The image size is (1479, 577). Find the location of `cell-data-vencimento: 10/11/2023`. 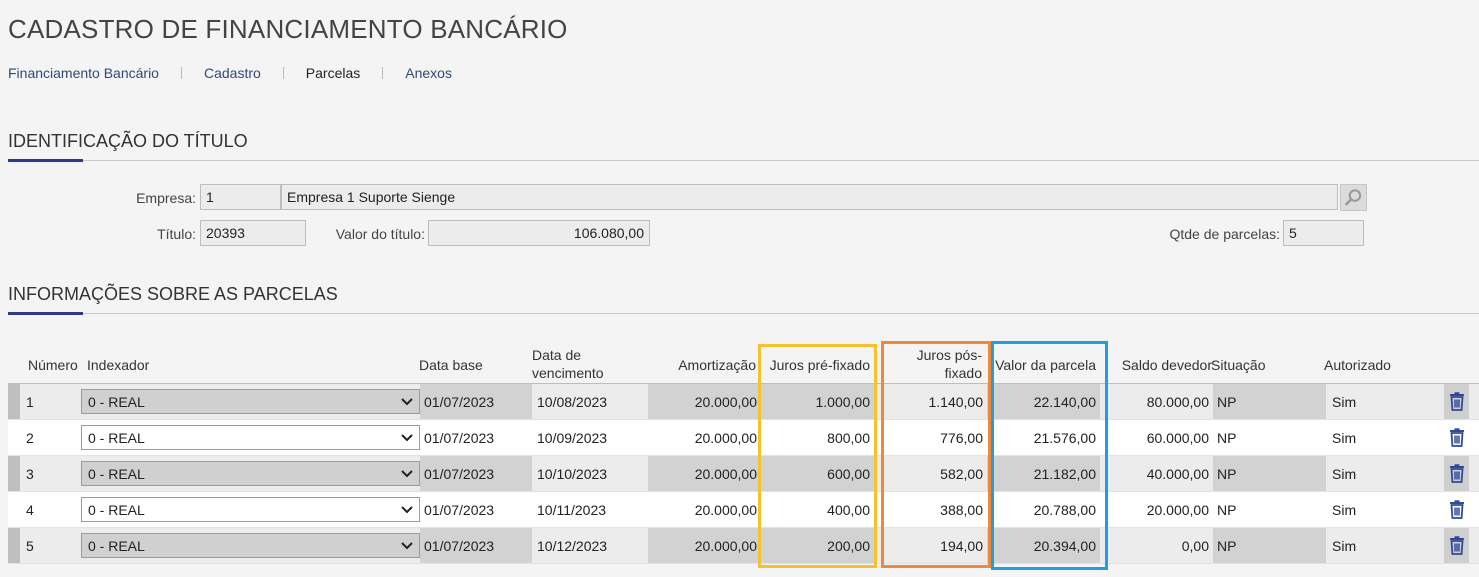

cell-data-vencimento: 10/11/2023 is located at coordinates (572, 509).